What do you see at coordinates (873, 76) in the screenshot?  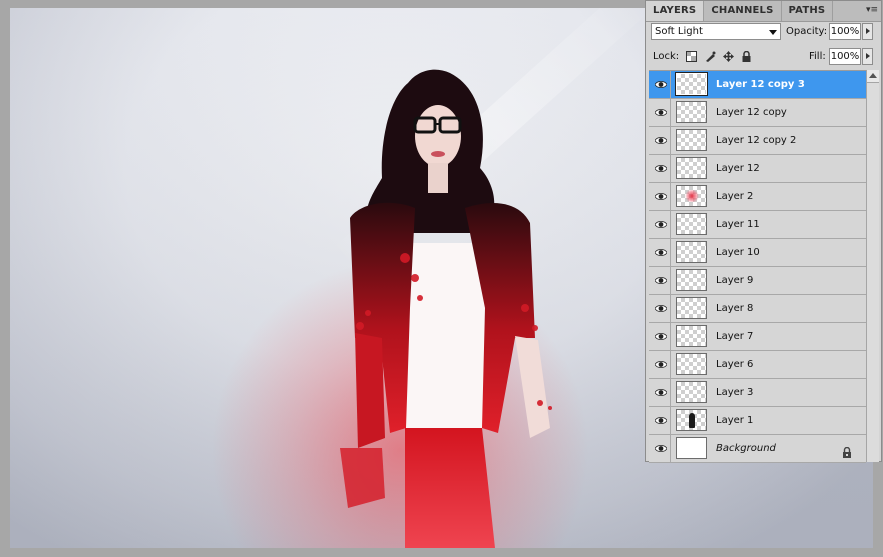 I see `scroll-up-arrow-icon` at bounding box center [873, 76].